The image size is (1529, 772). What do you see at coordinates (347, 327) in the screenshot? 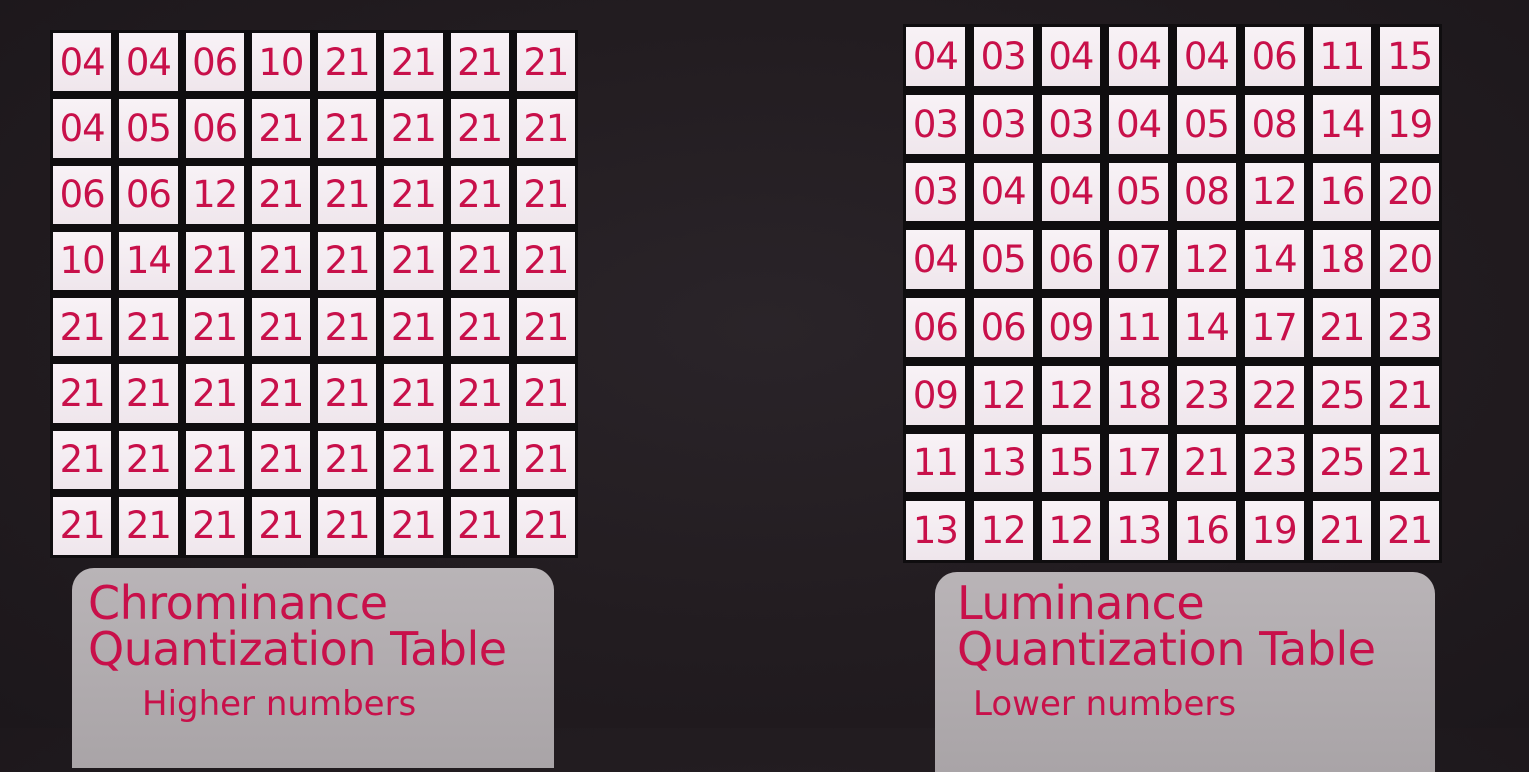
I see `chrominance-cell-r5-c5: 21` at bounding box center [347, 327].